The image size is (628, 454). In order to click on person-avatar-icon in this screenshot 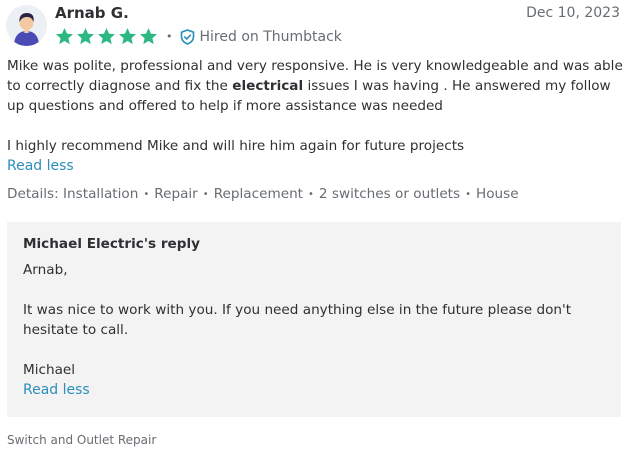, I will do `click(26, 25)`.